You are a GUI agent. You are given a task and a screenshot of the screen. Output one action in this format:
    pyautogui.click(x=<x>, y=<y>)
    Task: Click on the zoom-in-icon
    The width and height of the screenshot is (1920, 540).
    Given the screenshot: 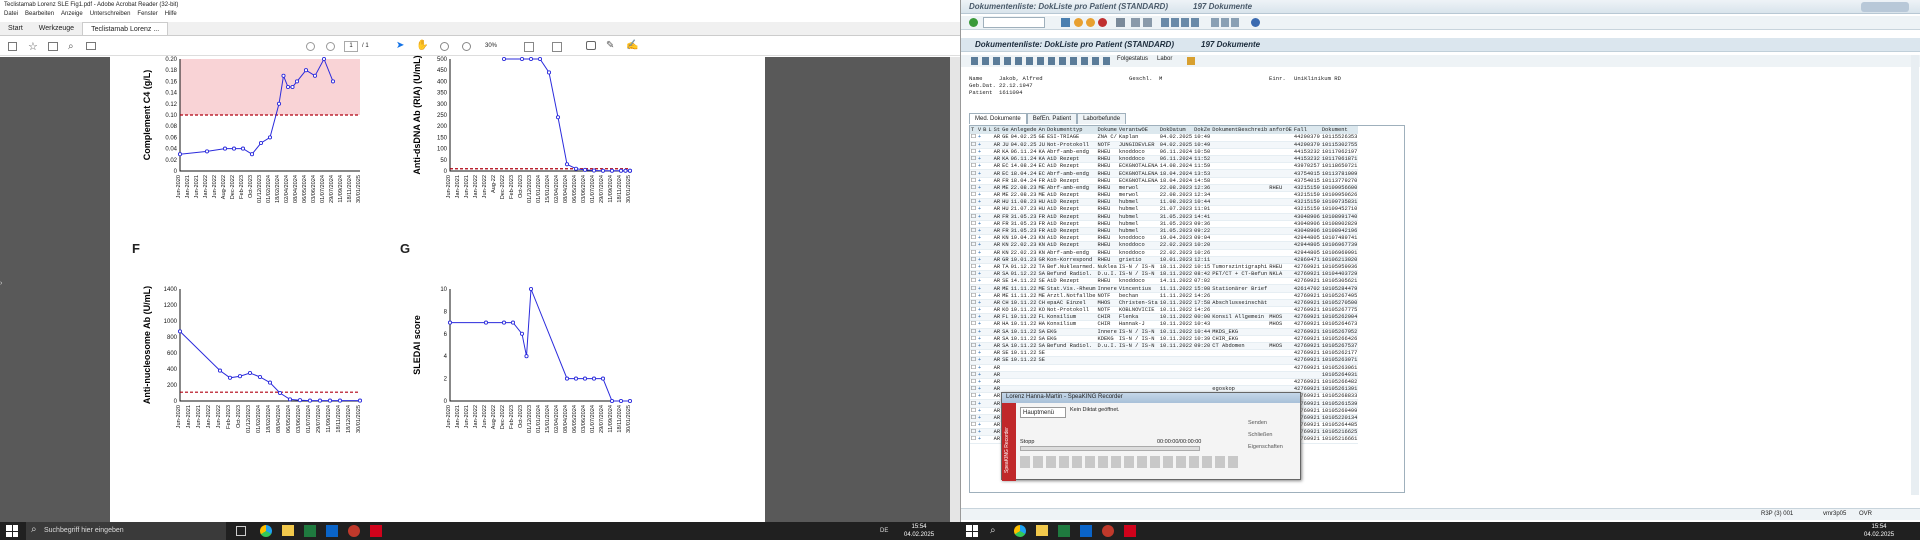 What is the action you would take?
    pyautogui.click(x=466, y=46)
    